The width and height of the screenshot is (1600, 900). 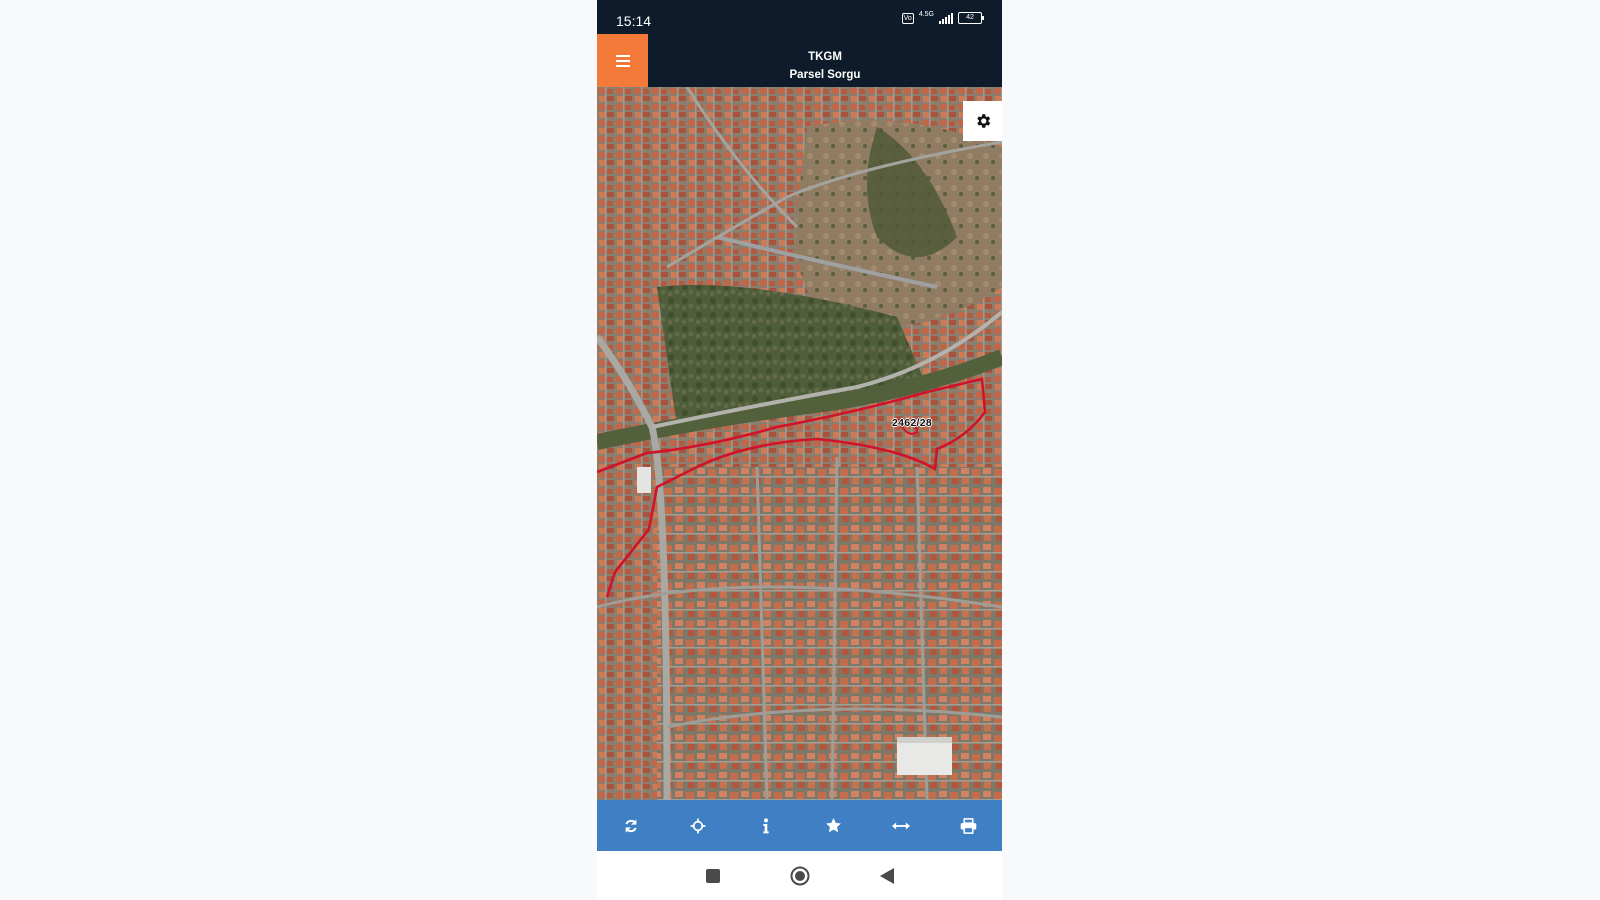 What do you see at coordinates (799, 17) in the screenshot?
I see `status-bar: 15:14 Vo 4.5G 42` at bounding box center [799, 17].